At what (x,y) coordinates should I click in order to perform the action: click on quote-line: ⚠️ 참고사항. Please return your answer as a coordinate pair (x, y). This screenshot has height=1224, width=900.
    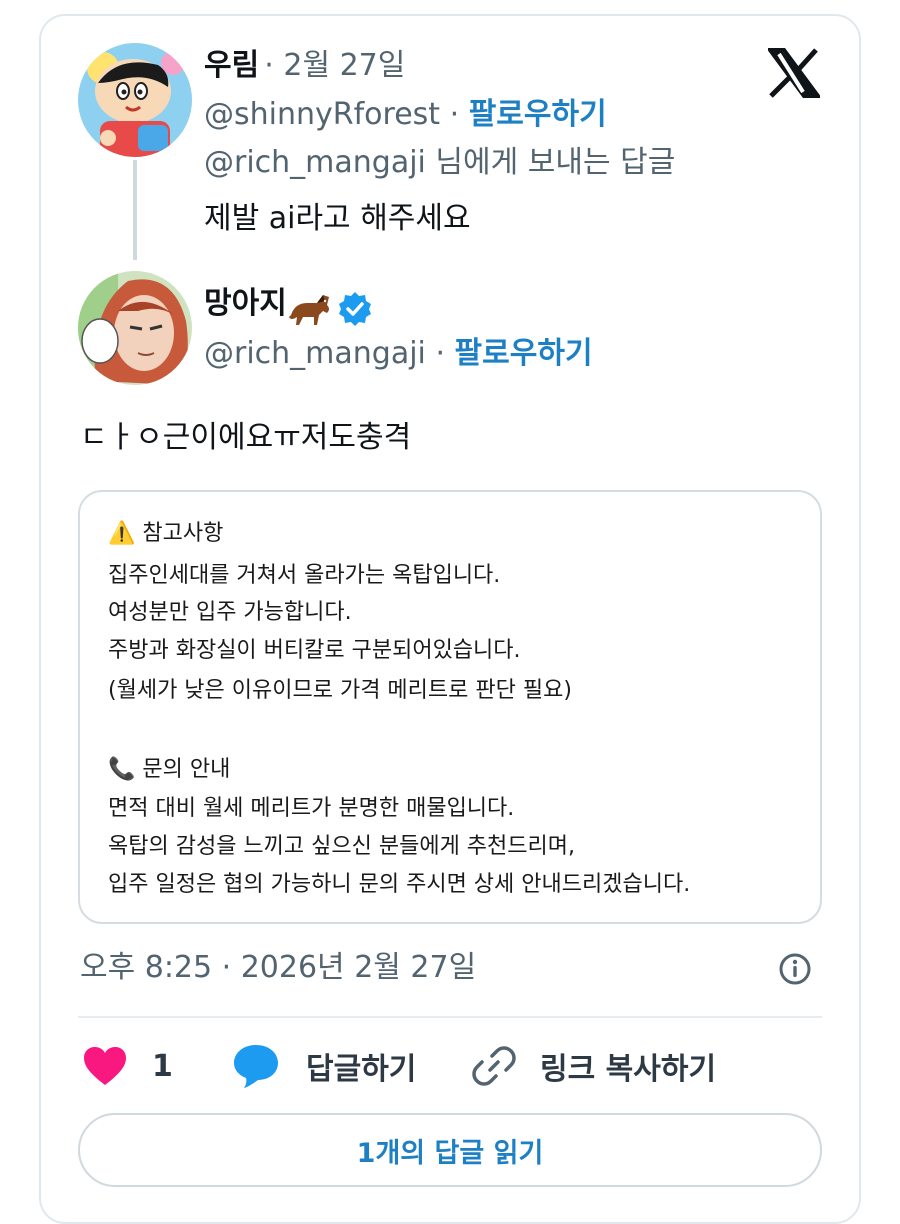
    Looking at the image, I should click on (166, 533).